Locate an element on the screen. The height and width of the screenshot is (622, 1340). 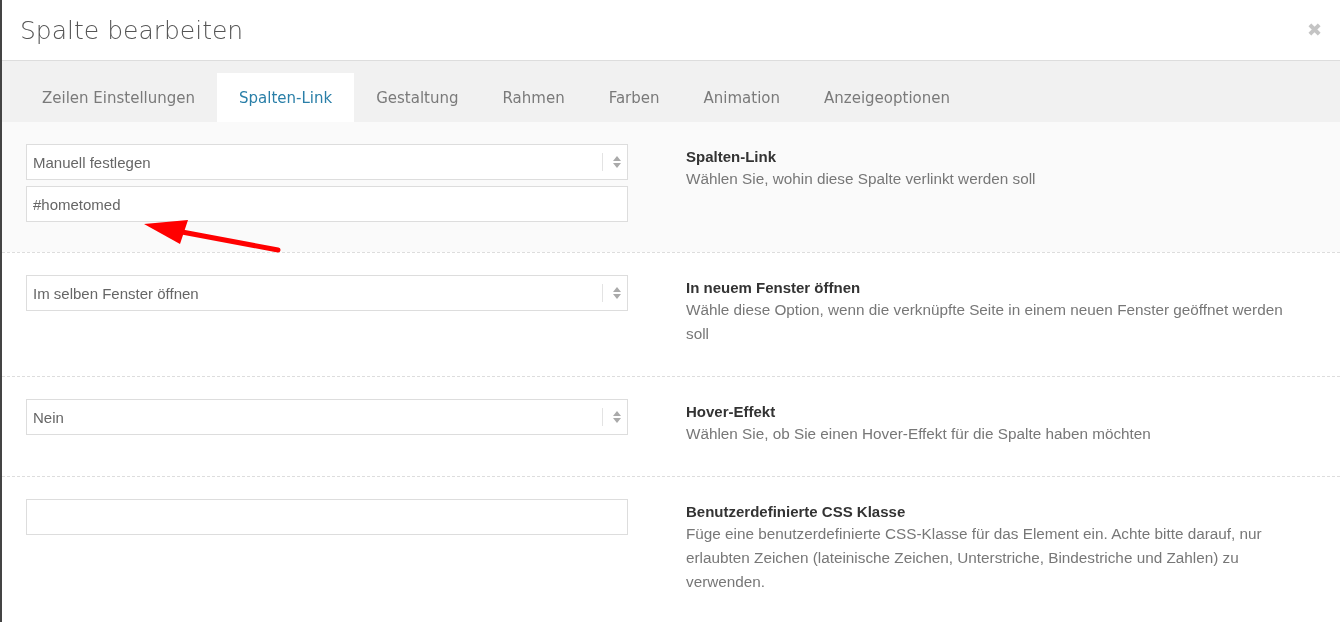
input-field: #hometomed is located at coordinates (327, 204).